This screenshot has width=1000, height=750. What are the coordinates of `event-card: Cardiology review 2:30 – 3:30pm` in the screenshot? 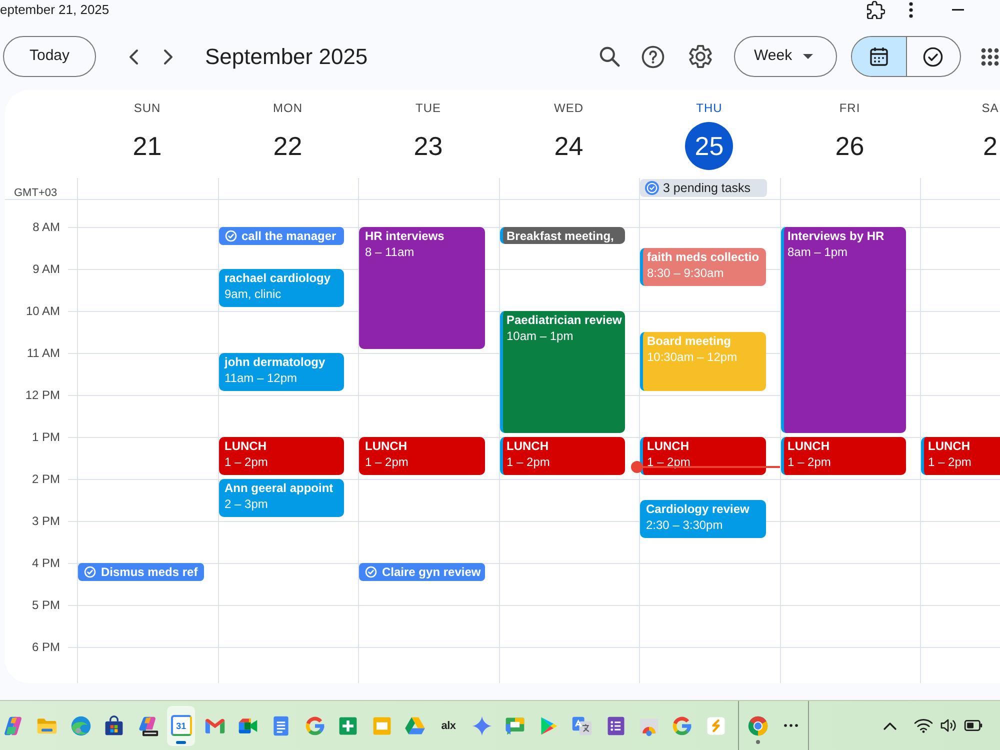 It's located at (703, 519).